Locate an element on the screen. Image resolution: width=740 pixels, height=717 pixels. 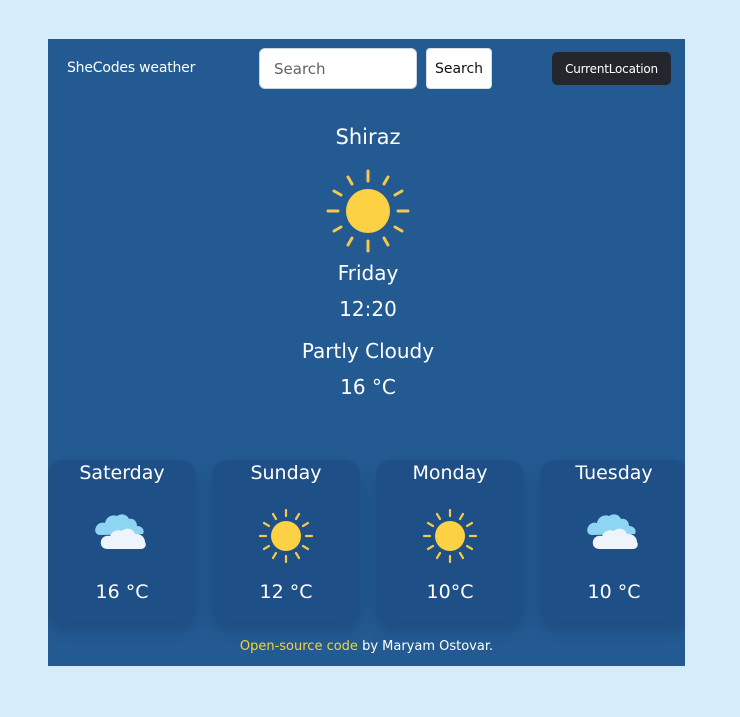
forecast-card: Saterday 16 °C is located at coordinates (122, 541).